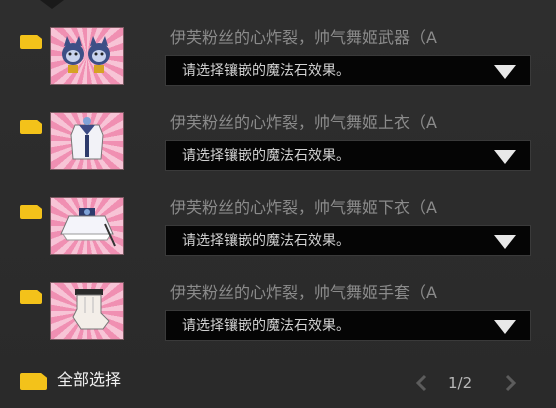 The width and height of the screenshot is (556, 408). I want to click on cat-gloves-weapon-icon, so click(86, 54).